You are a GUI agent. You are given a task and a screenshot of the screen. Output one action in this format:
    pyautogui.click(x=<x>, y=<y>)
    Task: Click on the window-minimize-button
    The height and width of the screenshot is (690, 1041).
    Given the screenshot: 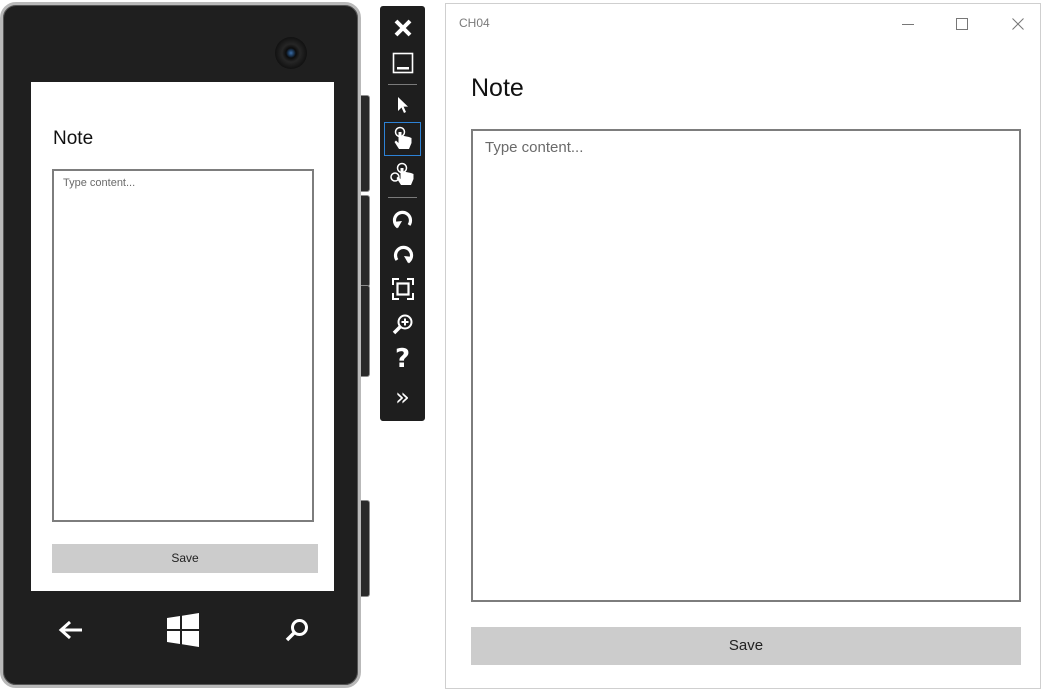 What is the action you would take?
    pyautogui.click(x=908, y=24)
    